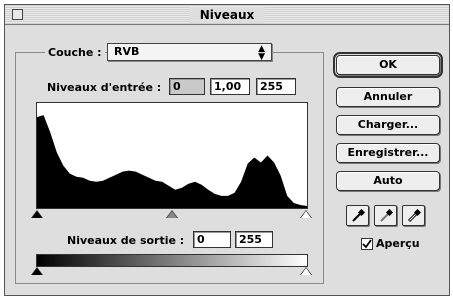  I want to click on cancel-button: Annuler, so click(388, 97).